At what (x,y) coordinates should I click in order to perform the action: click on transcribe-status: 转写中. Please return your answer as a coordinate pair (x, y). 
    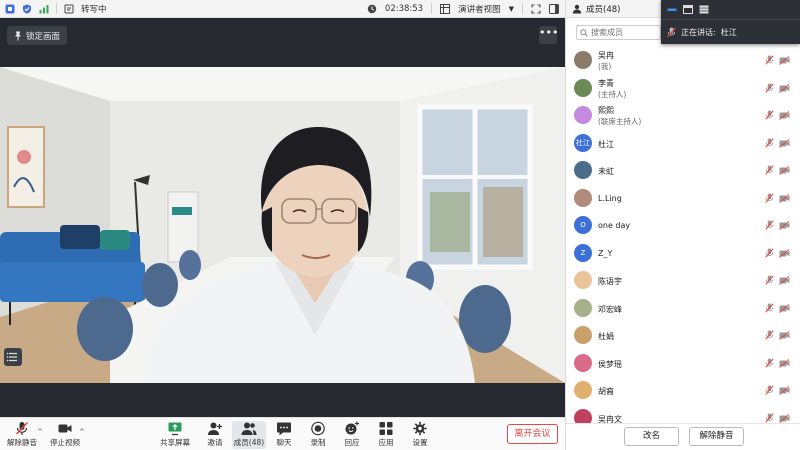
    Looking at the image, I should click on (94, 9).